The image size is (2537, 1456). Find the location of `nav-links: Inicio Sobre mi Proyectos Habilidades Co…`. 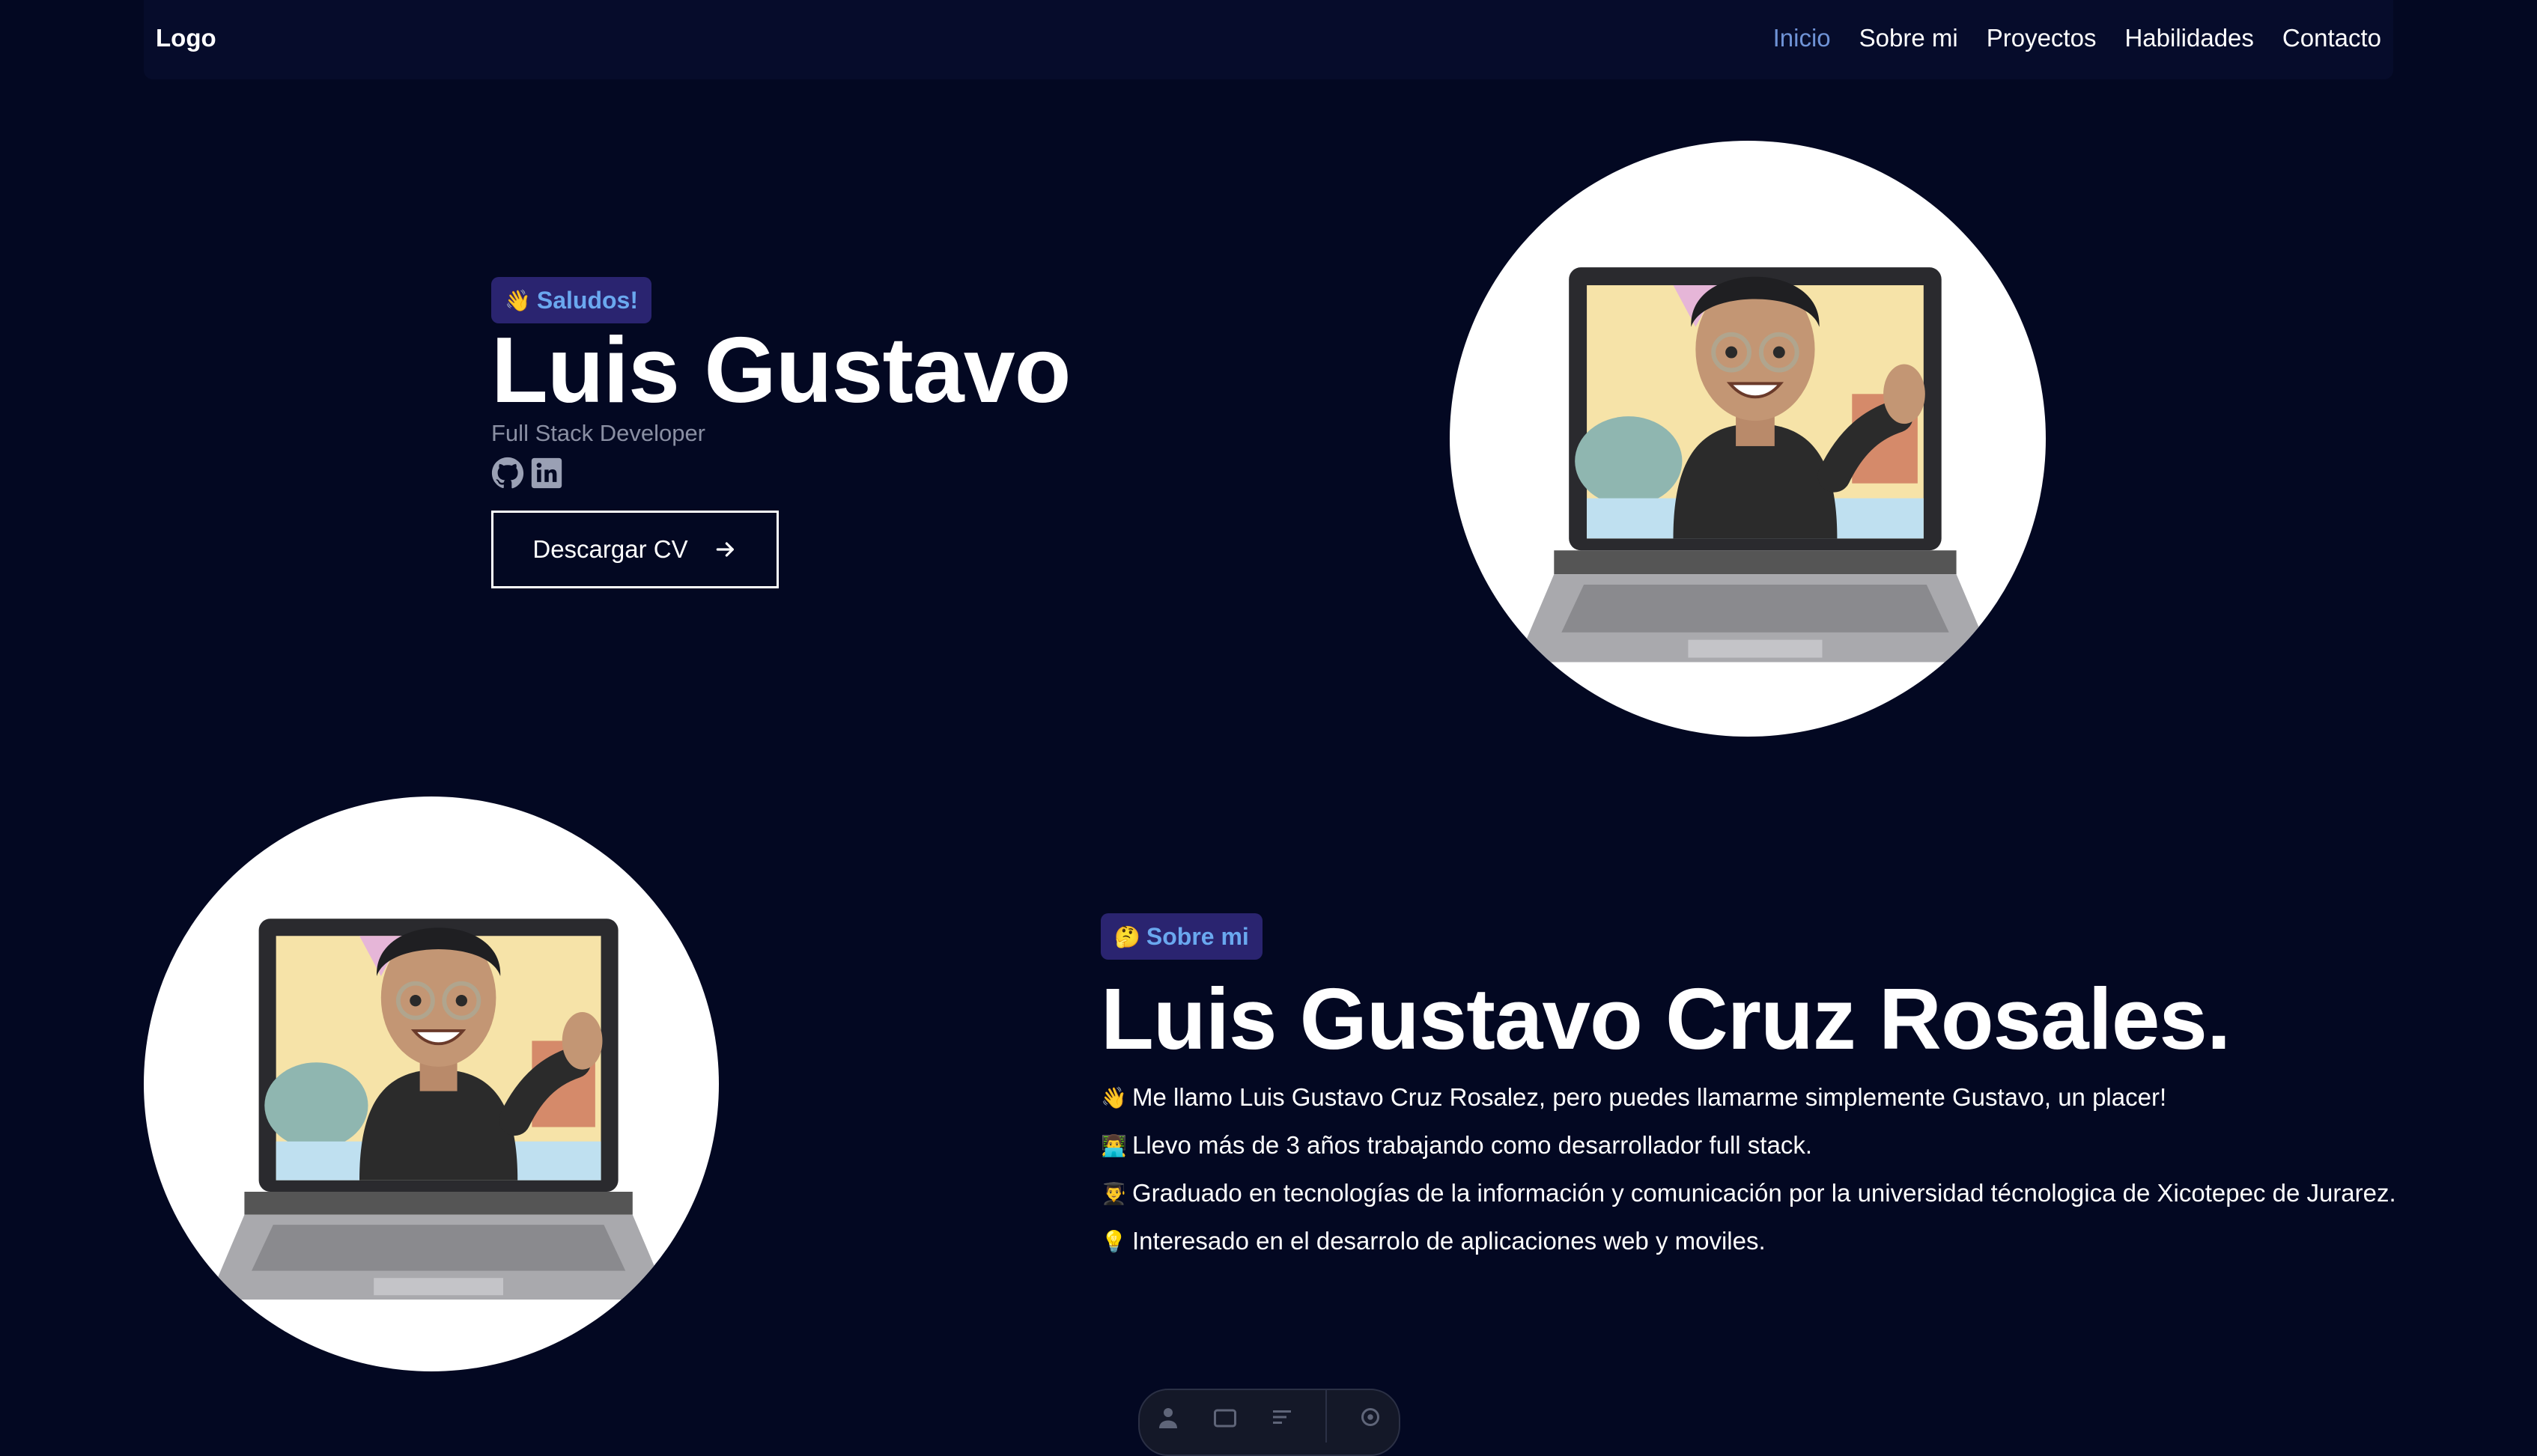

nav-links: Inicio Sobre mi Proyectos Habilidades Co… is located at coordinates (2077, 38).